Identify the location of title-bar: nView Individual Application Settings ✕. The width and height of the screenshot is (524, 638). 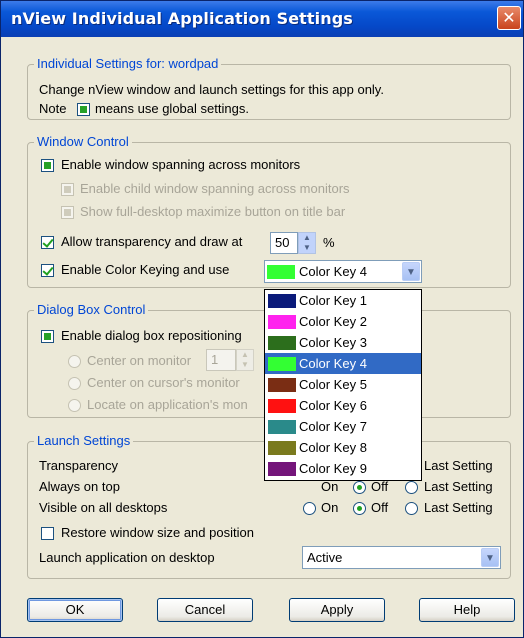
(262, 19).